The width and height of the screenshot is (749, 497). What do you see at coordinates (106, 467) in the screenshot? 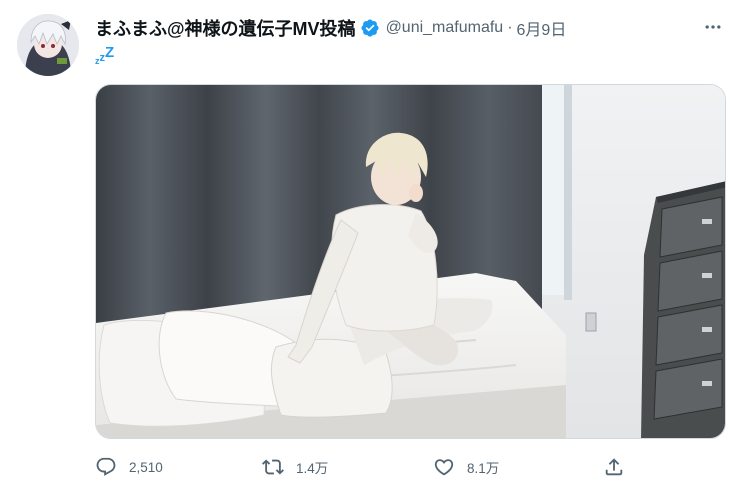
I see `reply-icon` at bounding box center [106, 467].